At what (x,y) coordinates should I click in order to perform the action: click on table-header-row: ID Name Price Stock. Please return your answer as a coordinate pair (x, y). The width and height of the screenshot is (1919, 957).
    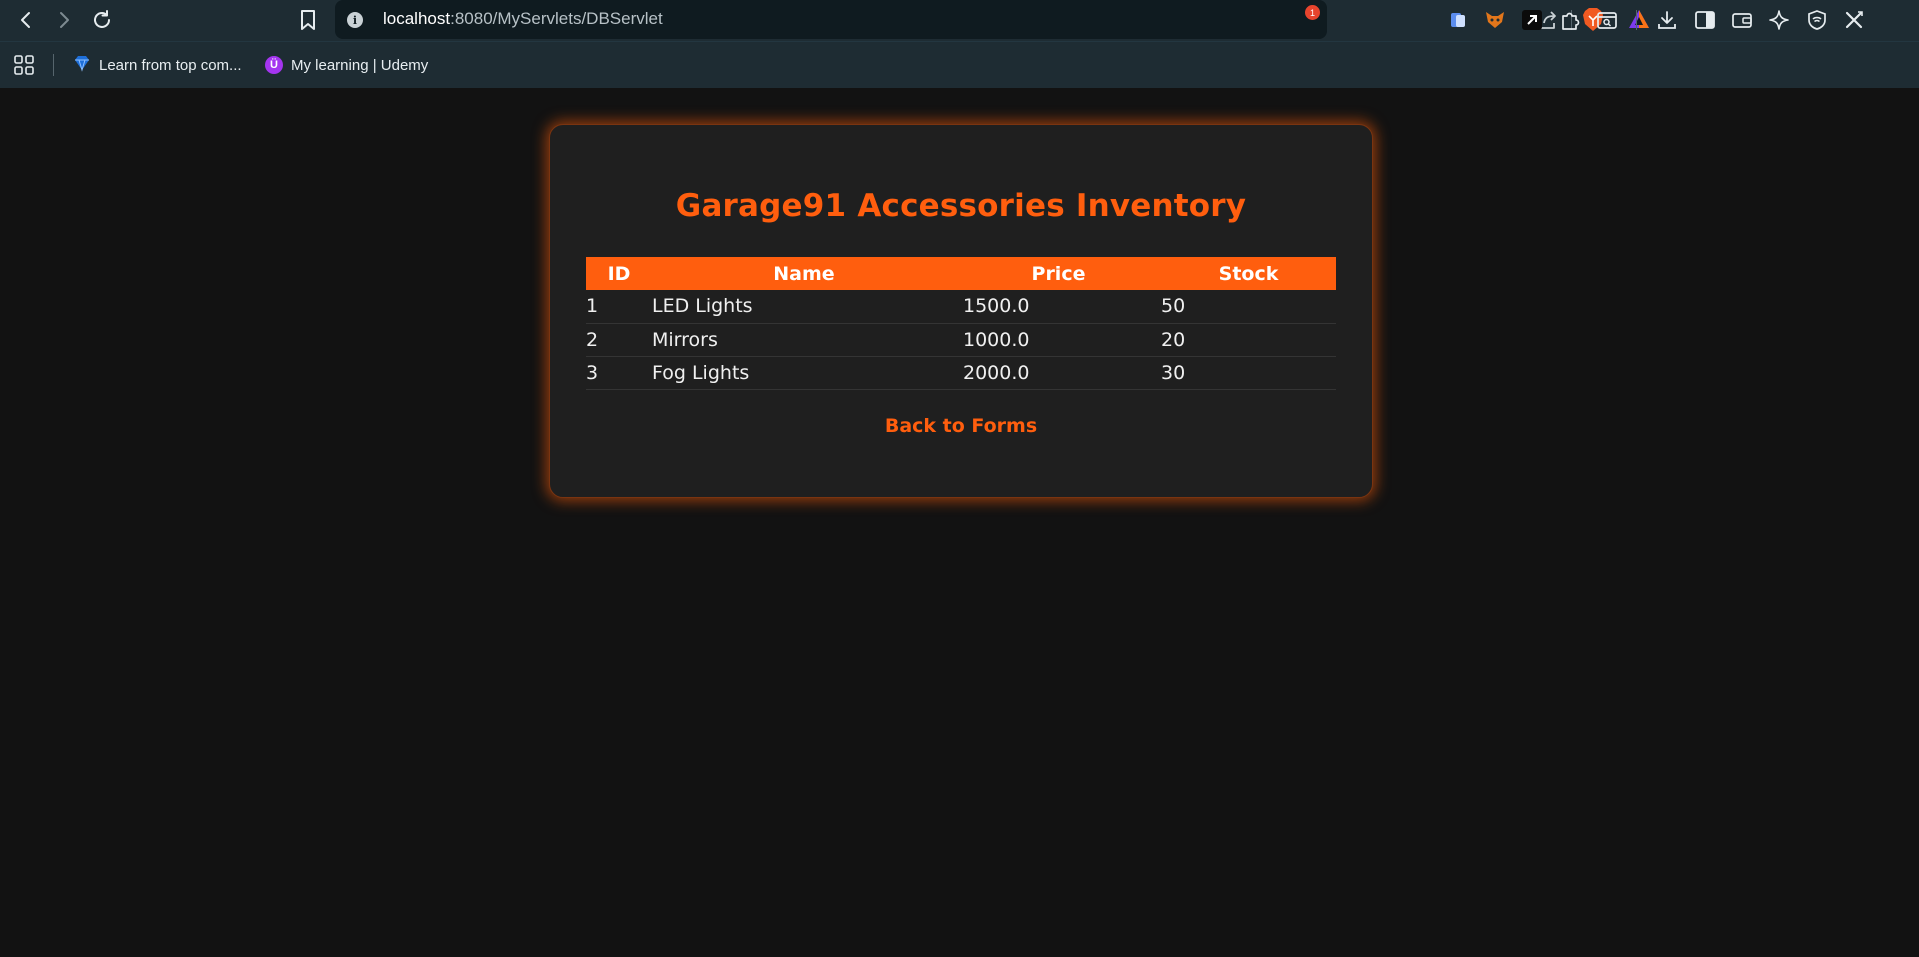
    Looking at the image, I should click on (961, 273).